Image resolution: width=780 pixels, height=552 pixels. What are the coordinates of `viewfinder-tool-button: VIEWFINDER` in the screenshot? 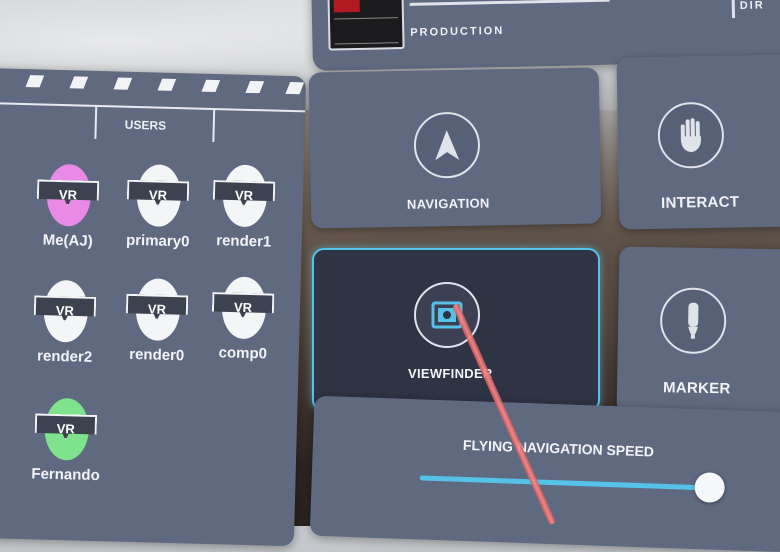 It's located at (456, 330).